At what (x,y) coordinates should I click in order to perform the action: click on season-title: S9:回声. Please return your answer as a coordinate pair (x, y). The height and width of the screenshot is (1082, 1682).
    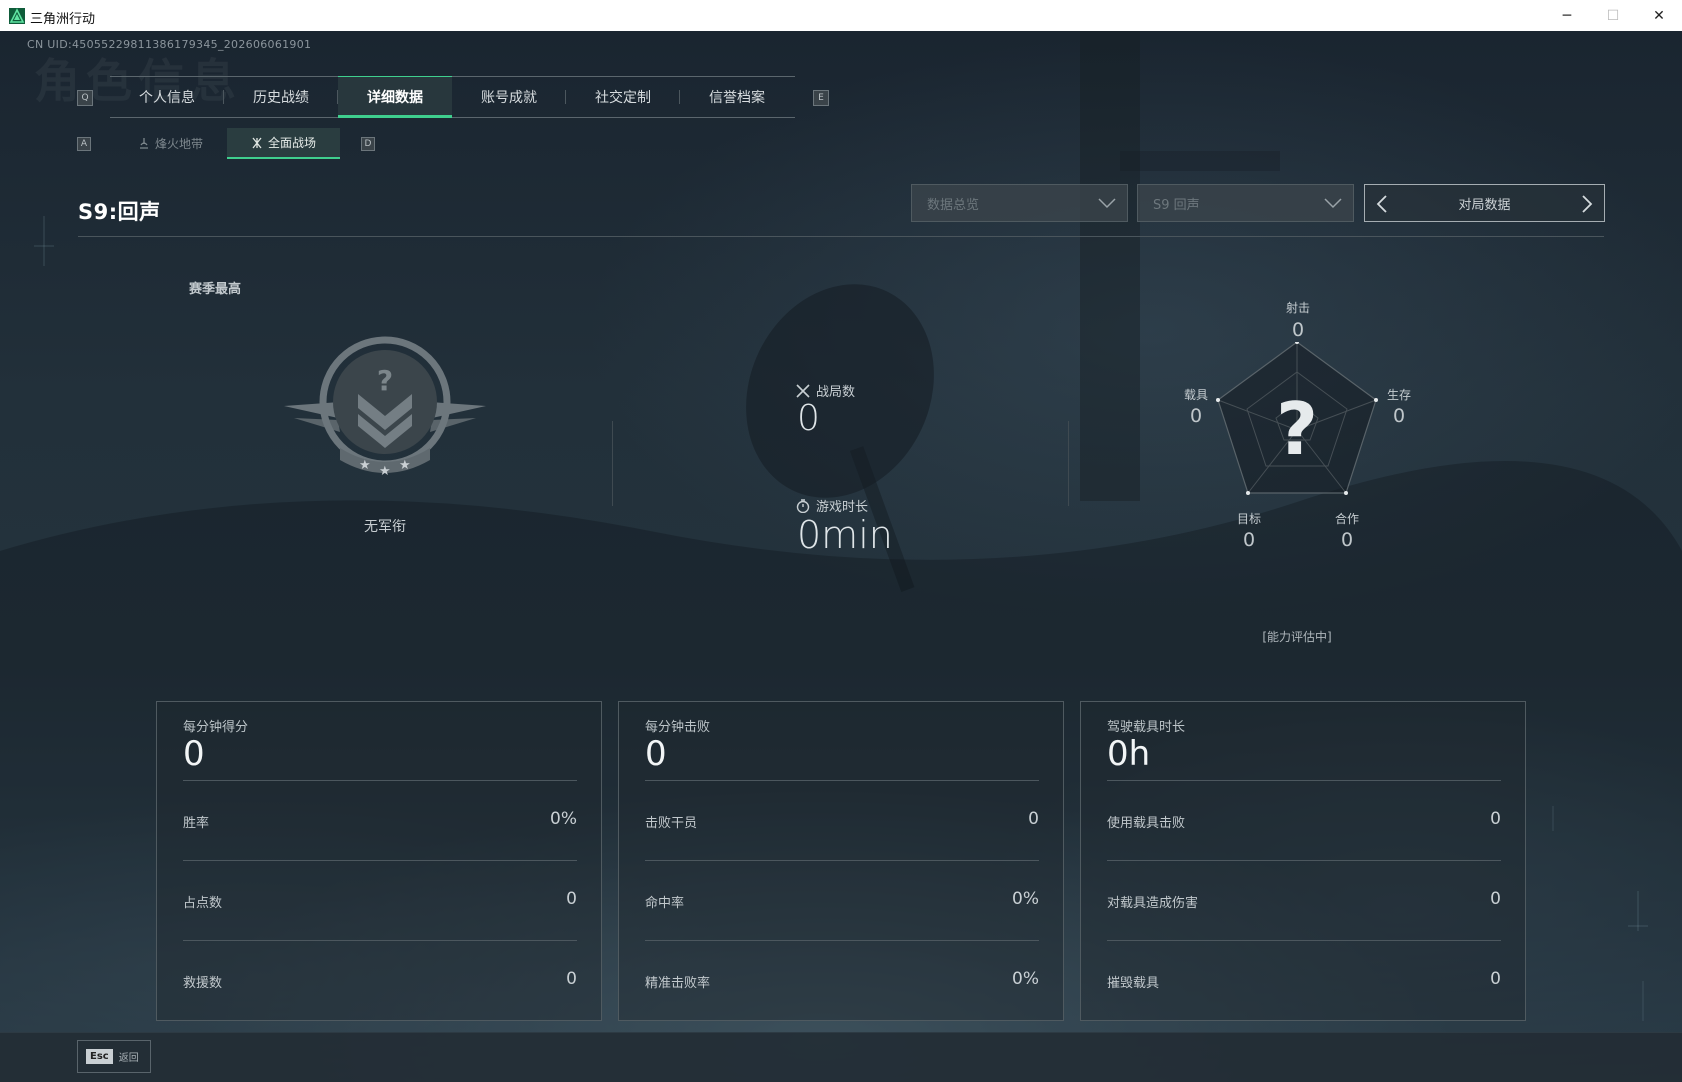
    Looking at the image, I should click on (119, 212).